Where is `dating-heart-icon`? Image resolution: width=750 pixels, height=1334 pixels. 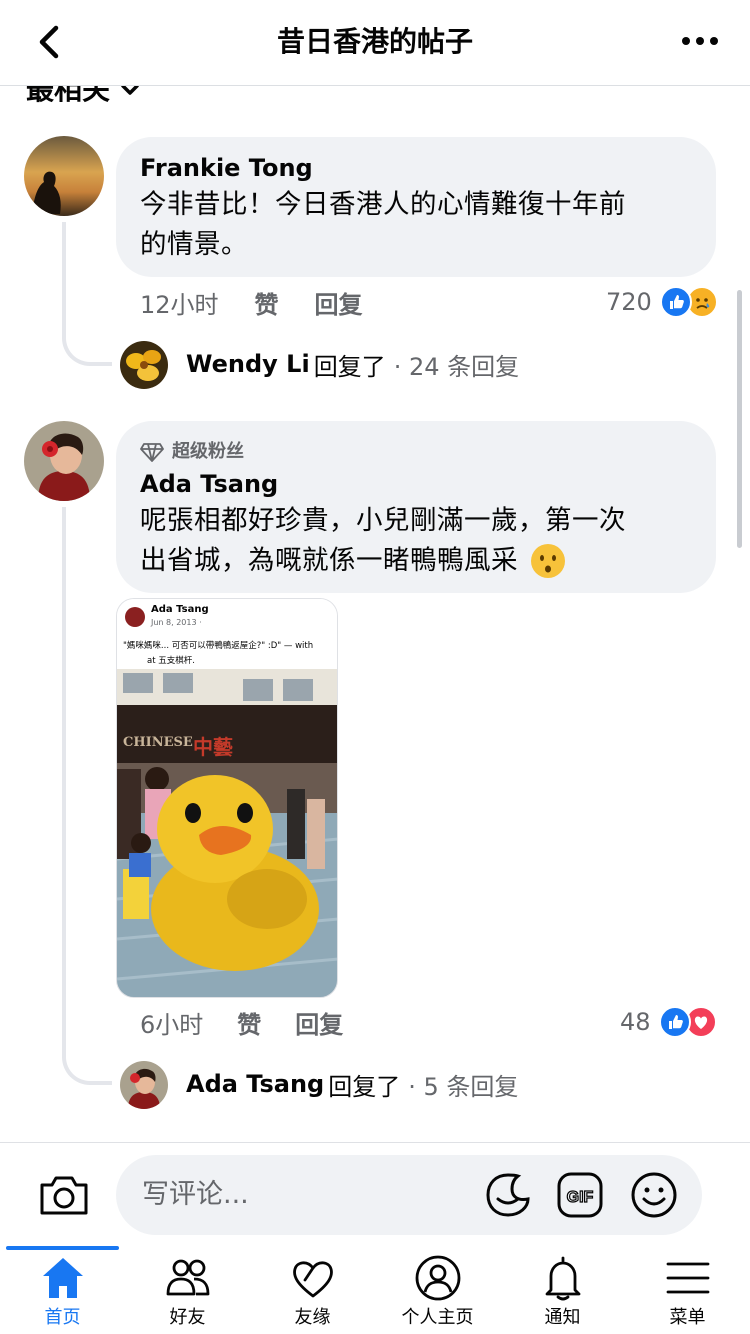
dating-heart-icon is located at coordinates (313, 1279).